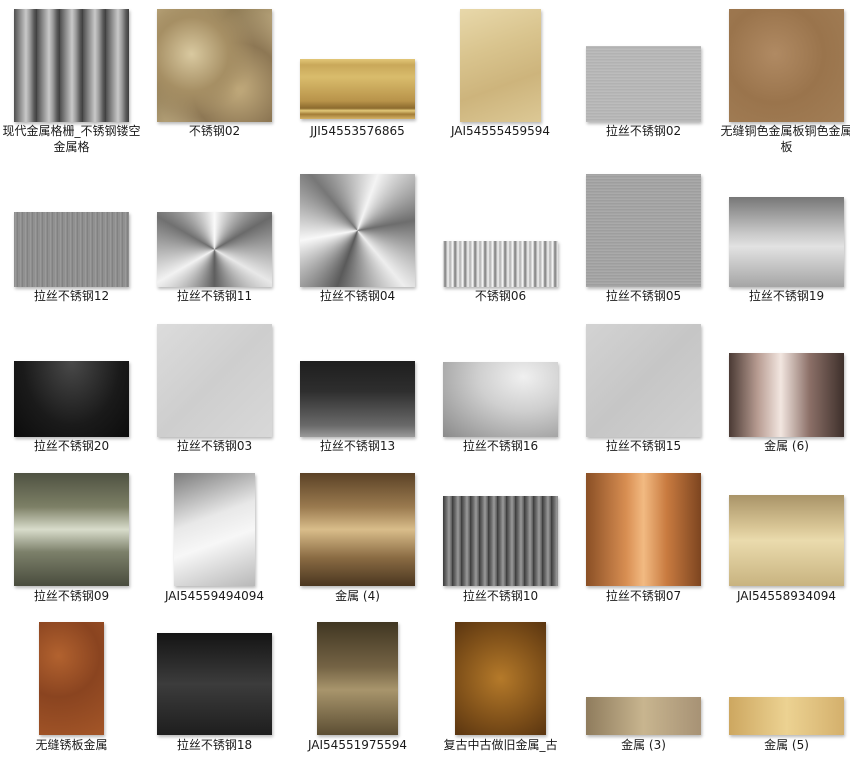 This screenshot has width=850, height=762. Describe the element at coordinates (357, 446) in the screenshot. I see `file-name-label: 拉丝不锈钢13` at that location.